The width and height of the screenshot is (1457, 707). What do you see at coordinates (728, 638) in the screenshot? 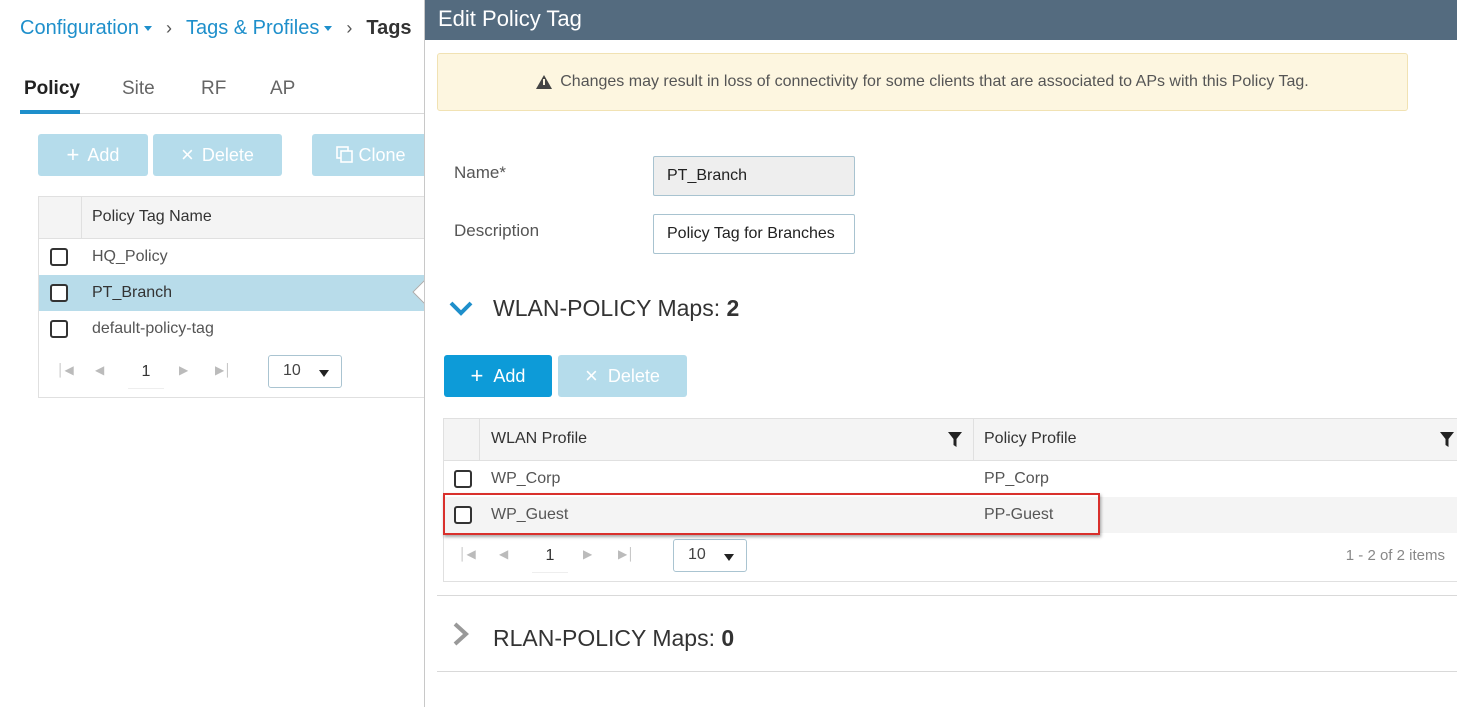
I see `rlan-policy-maps-count: 0` at bounding box center [728, 638].